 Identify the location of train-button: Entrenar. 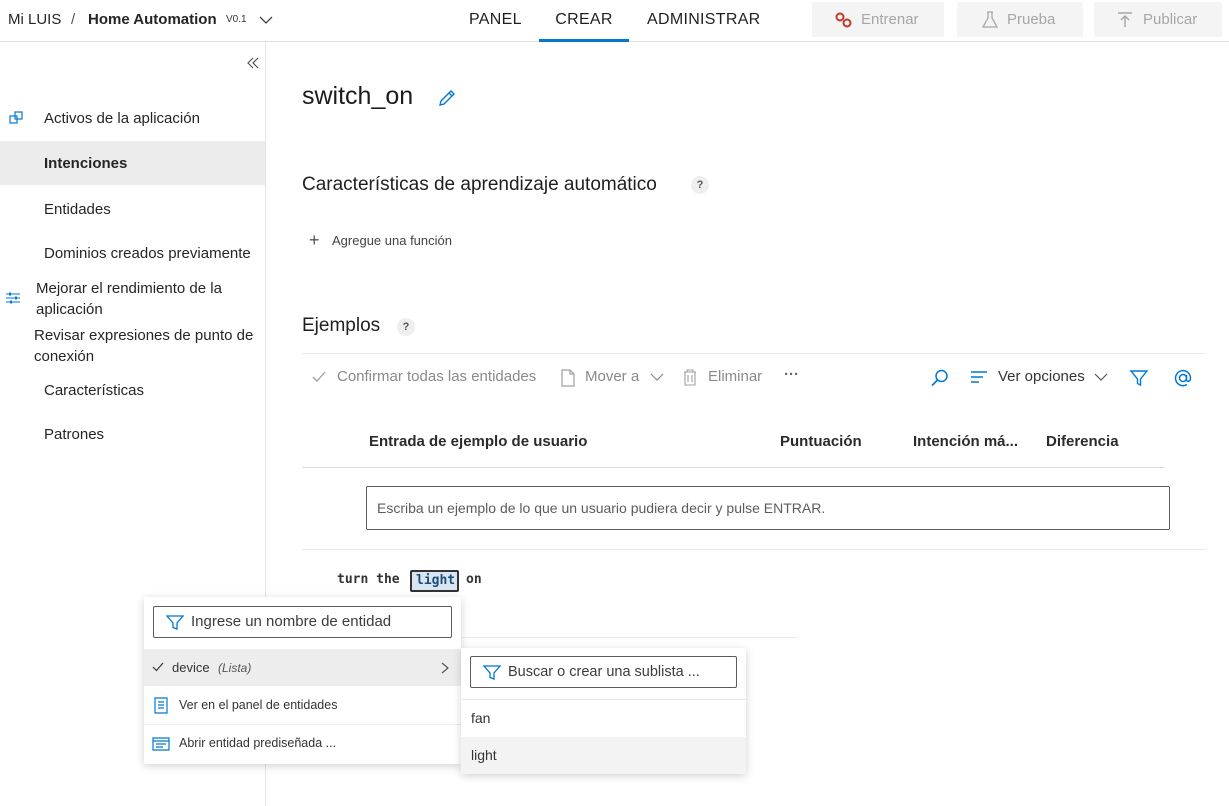
(878, 19).